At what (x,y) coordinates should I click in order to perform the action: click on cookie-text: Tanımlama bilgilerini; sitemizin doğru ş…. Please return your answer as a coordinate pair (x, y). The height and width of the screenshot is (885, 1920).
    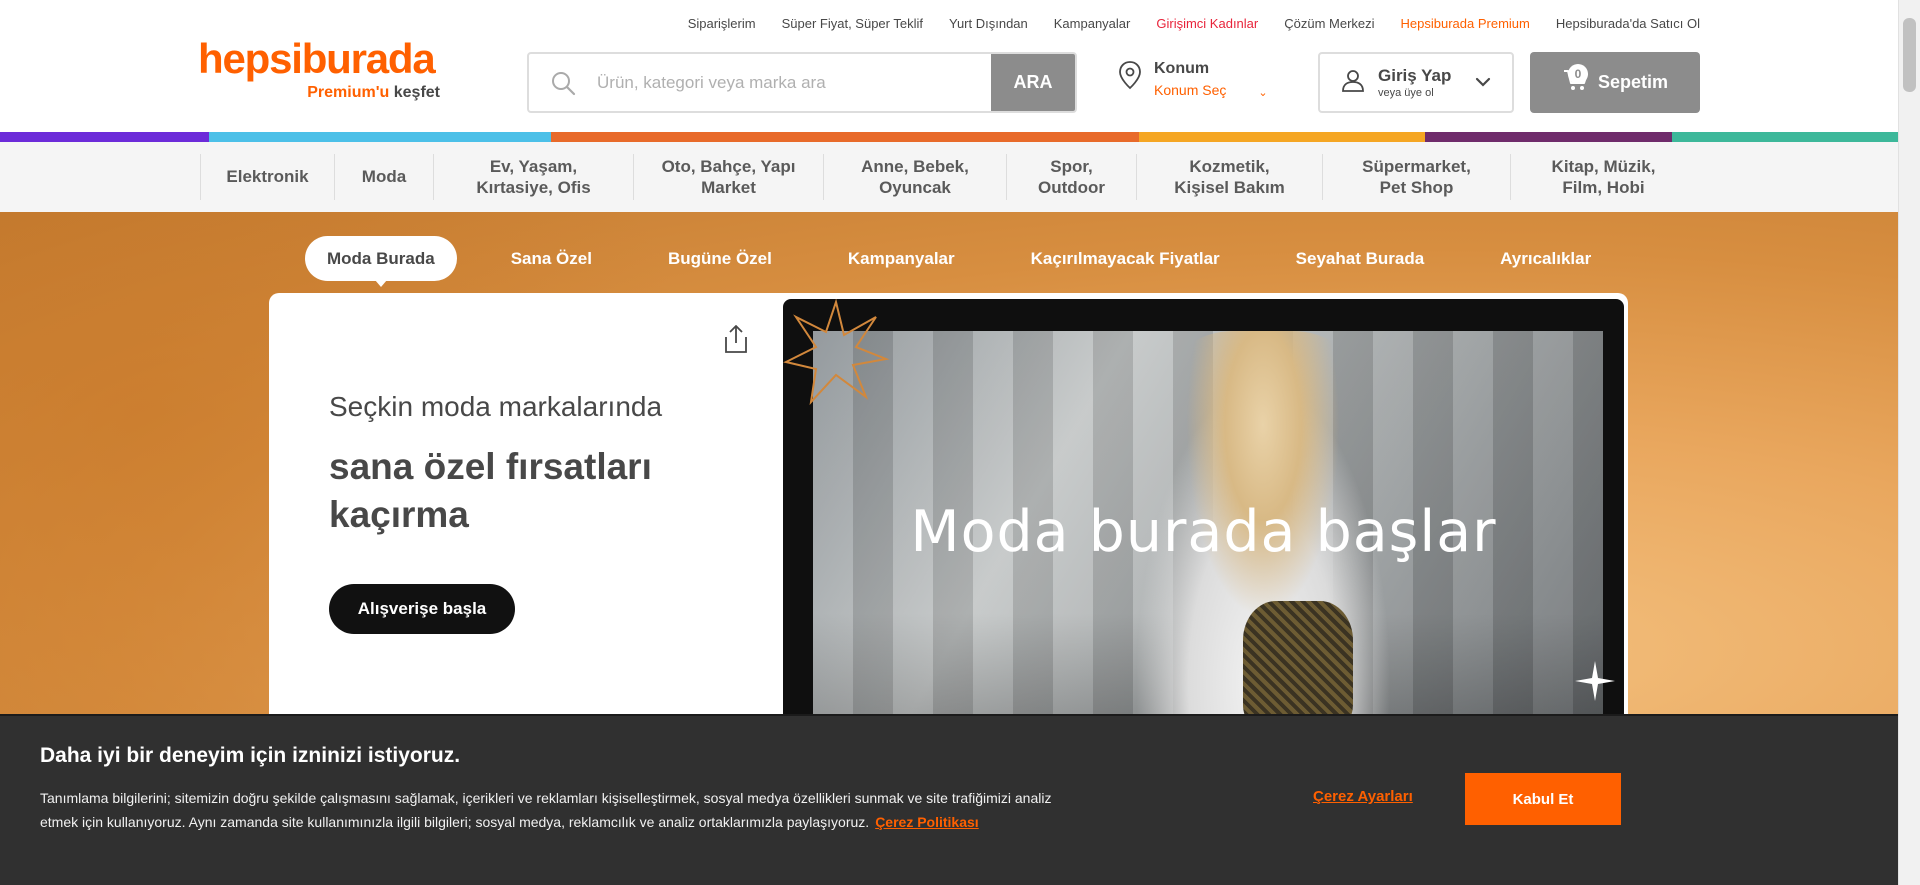
    Looking at the image, I should click on (550, 810).